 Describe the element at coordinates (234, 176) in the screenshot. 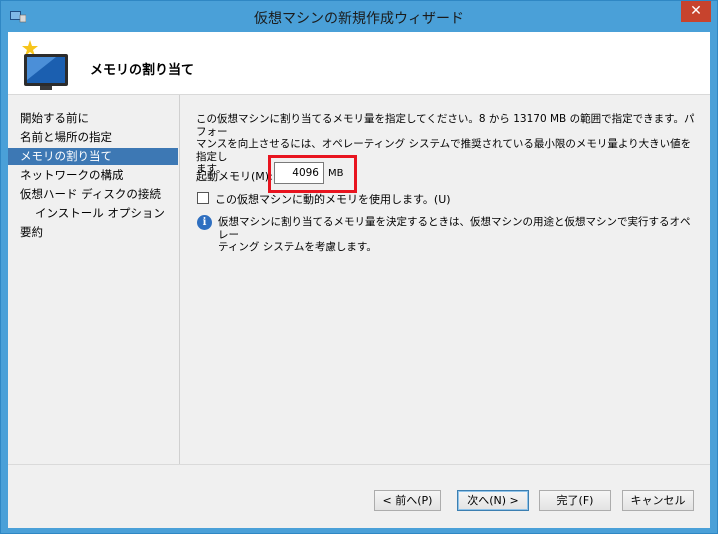

I see `startup-memory-label: 起動メモリ(M):` at that location.